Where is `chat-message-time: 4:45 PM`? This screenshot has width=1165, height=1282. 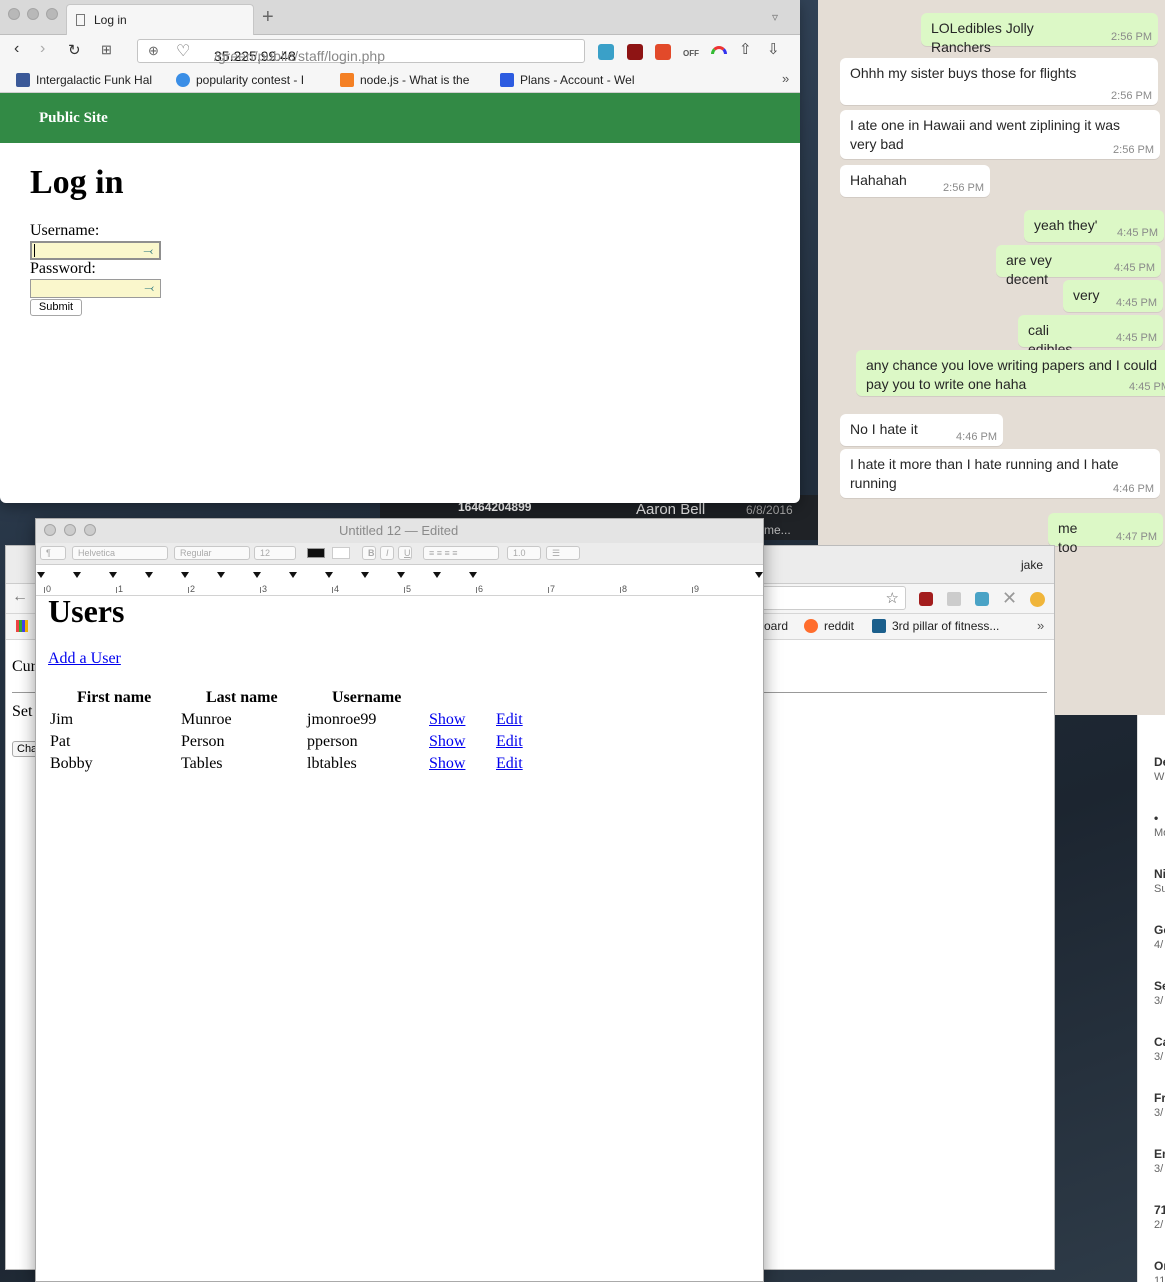 chat-message-time: 4:45 PM is located at coordinates (1136, 338).